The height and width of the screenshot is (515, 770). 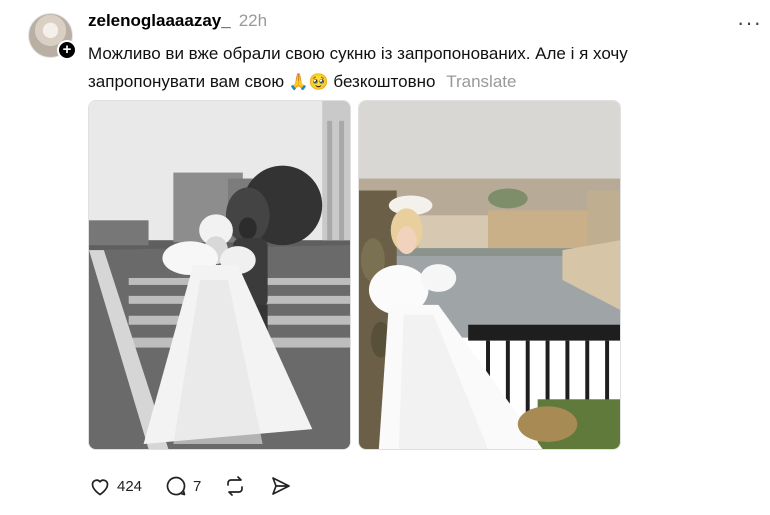 I want to click on post-time: 22h, so click(x=253, y=21).